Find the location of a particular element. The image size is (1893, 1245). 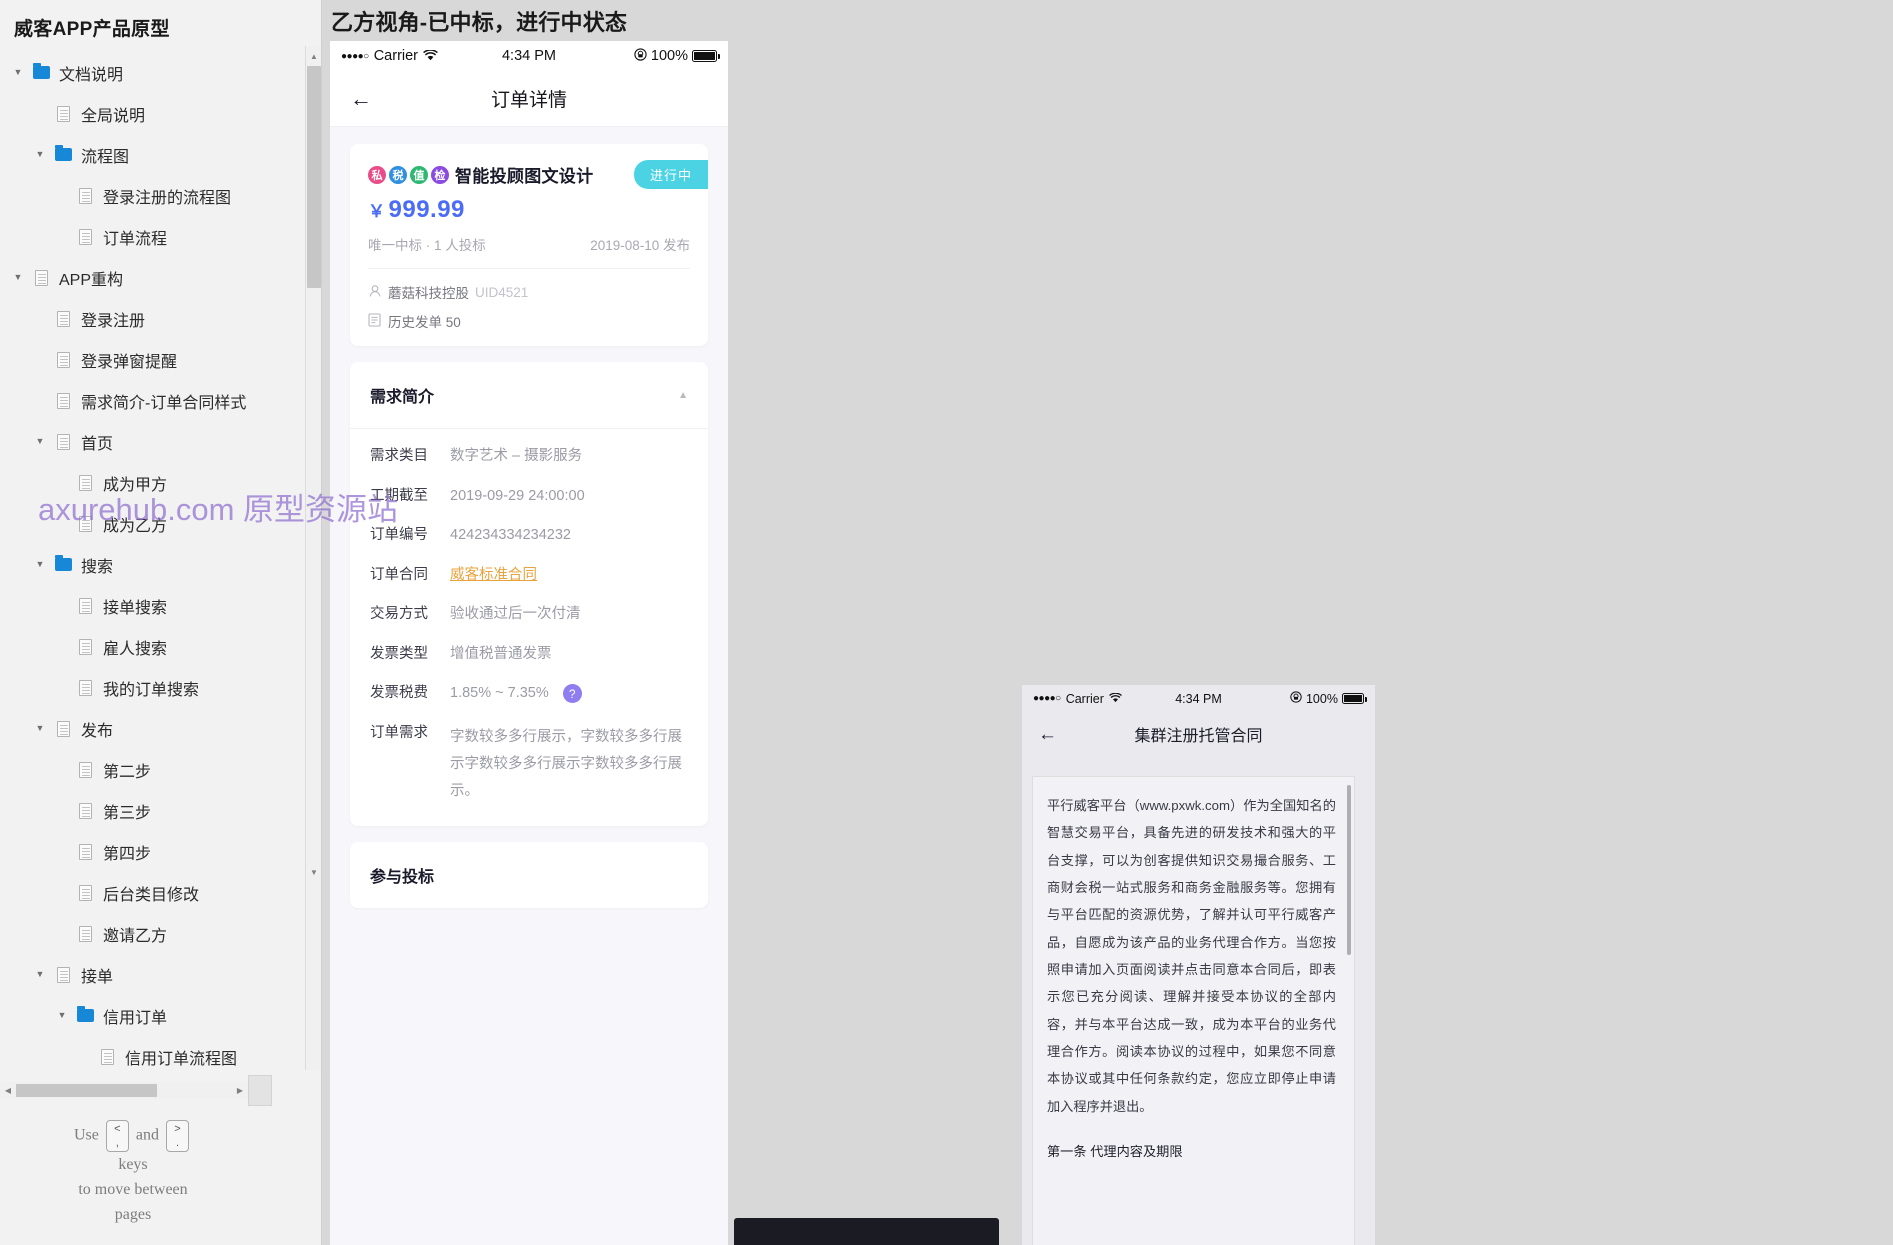

sitemap-node: ▼全局说明 is located at coordinates (150, 113).